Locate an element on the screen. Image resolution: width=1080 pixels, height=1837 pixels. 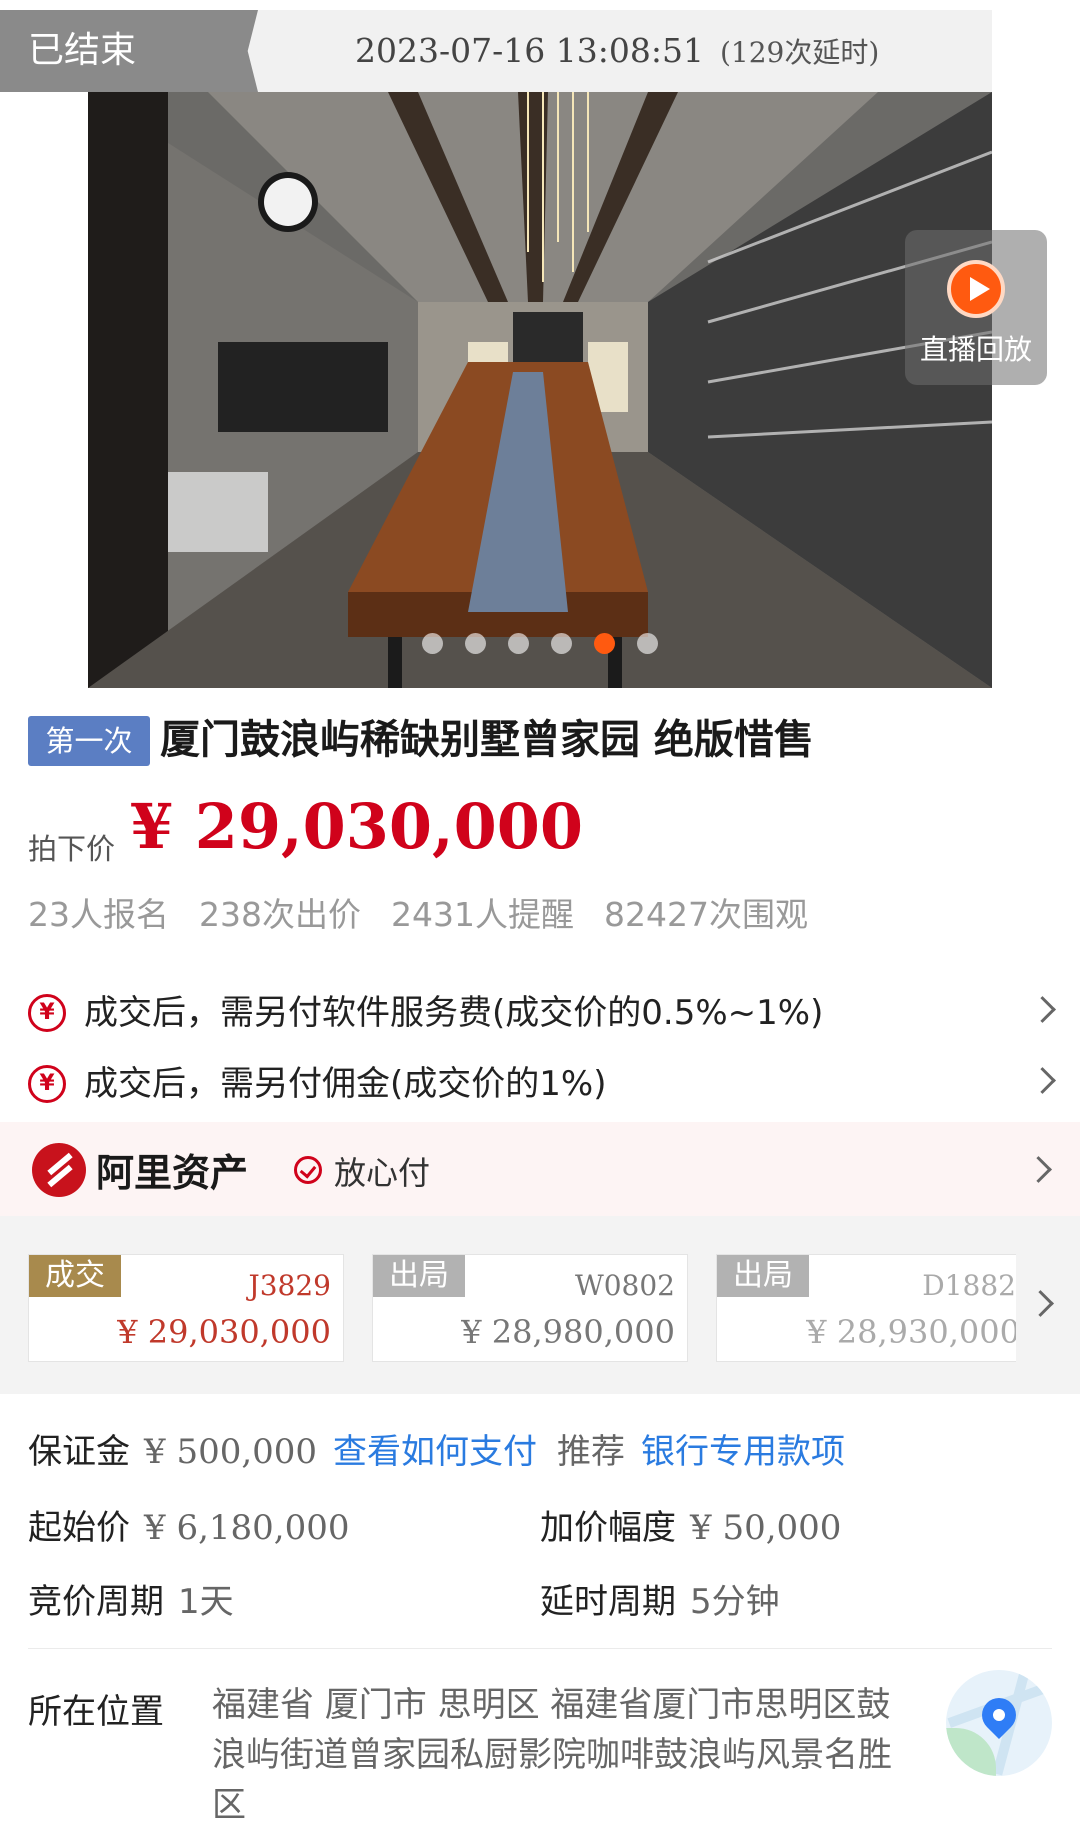
gallery-pagination is located at coordinates (540, 643).